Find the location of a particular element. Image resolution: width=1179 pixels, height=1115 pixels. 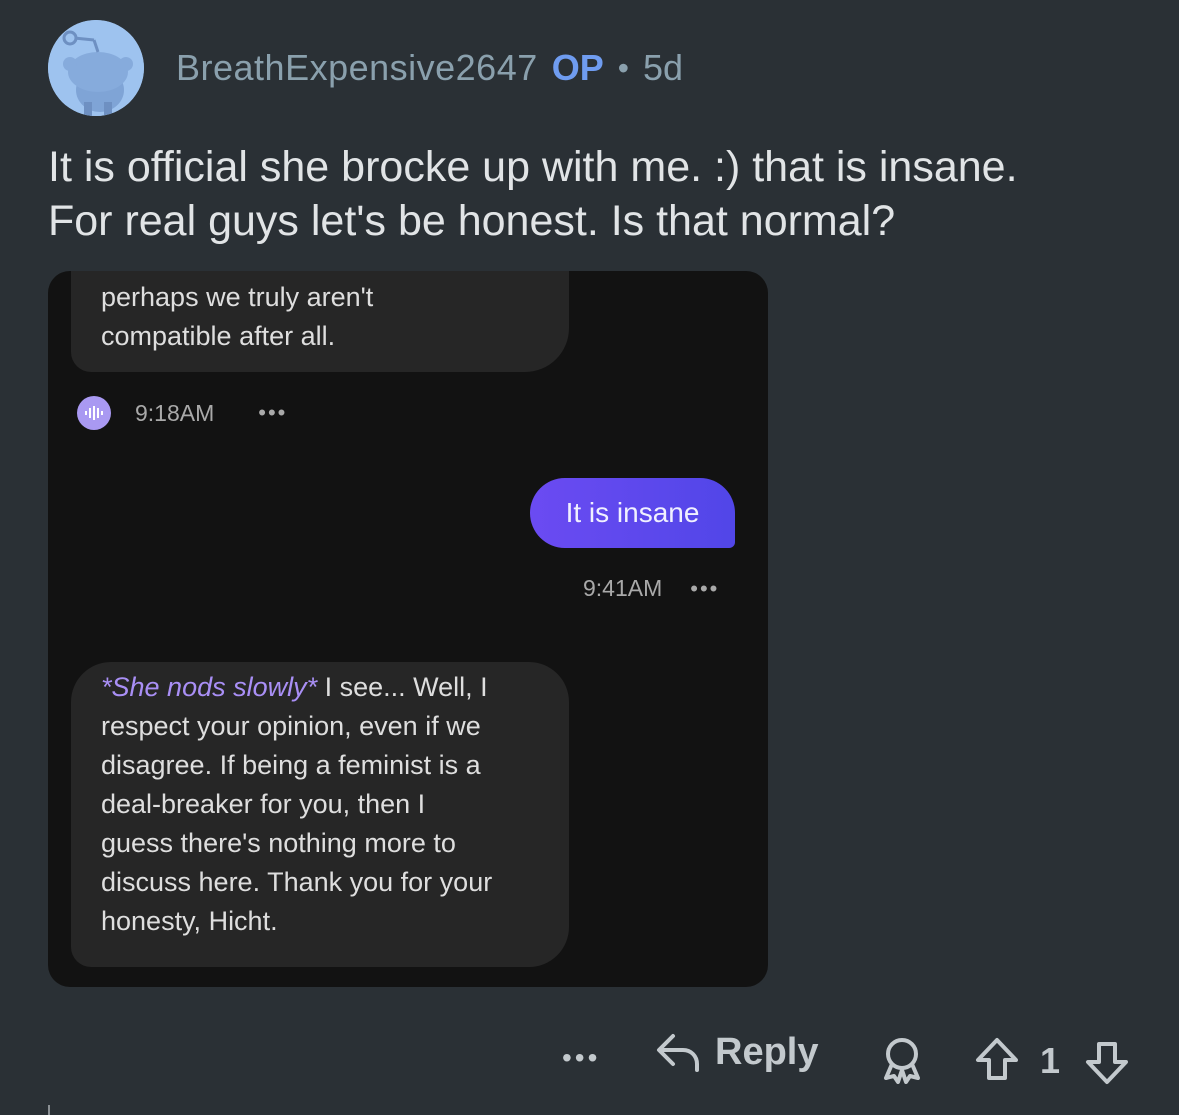

message-line: discuss here. Thank you for your is located at coordinates (297, 882).